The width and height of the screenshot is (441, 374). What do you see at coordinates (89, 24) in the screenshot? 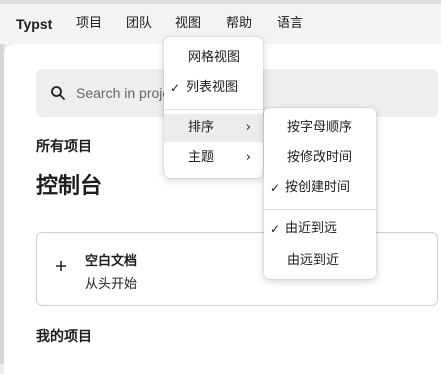
I see `menu-projects: 项目` at bounding box center [89, 24].